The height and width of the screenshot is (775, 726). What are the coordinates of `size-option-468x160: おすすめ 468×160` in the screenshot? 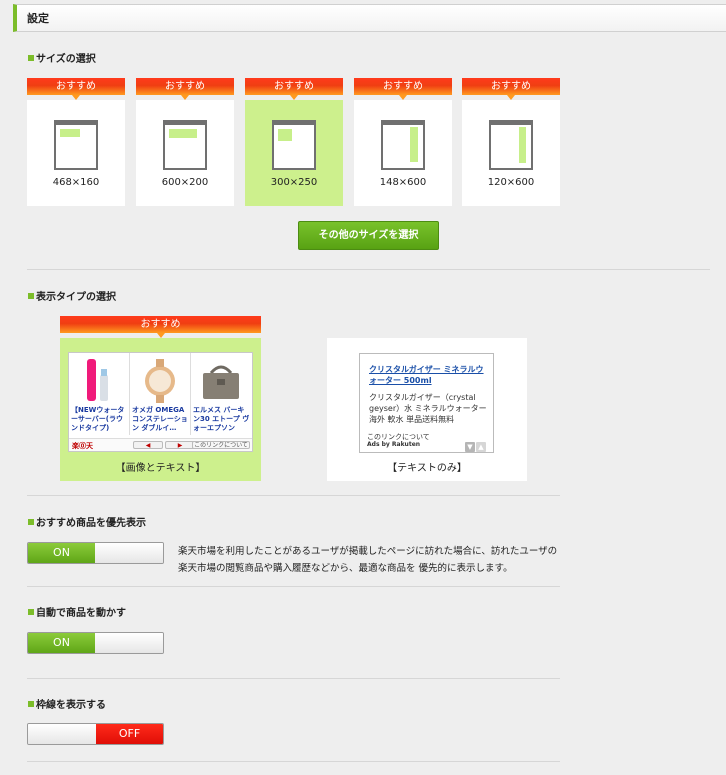 It's located at (76, 142).